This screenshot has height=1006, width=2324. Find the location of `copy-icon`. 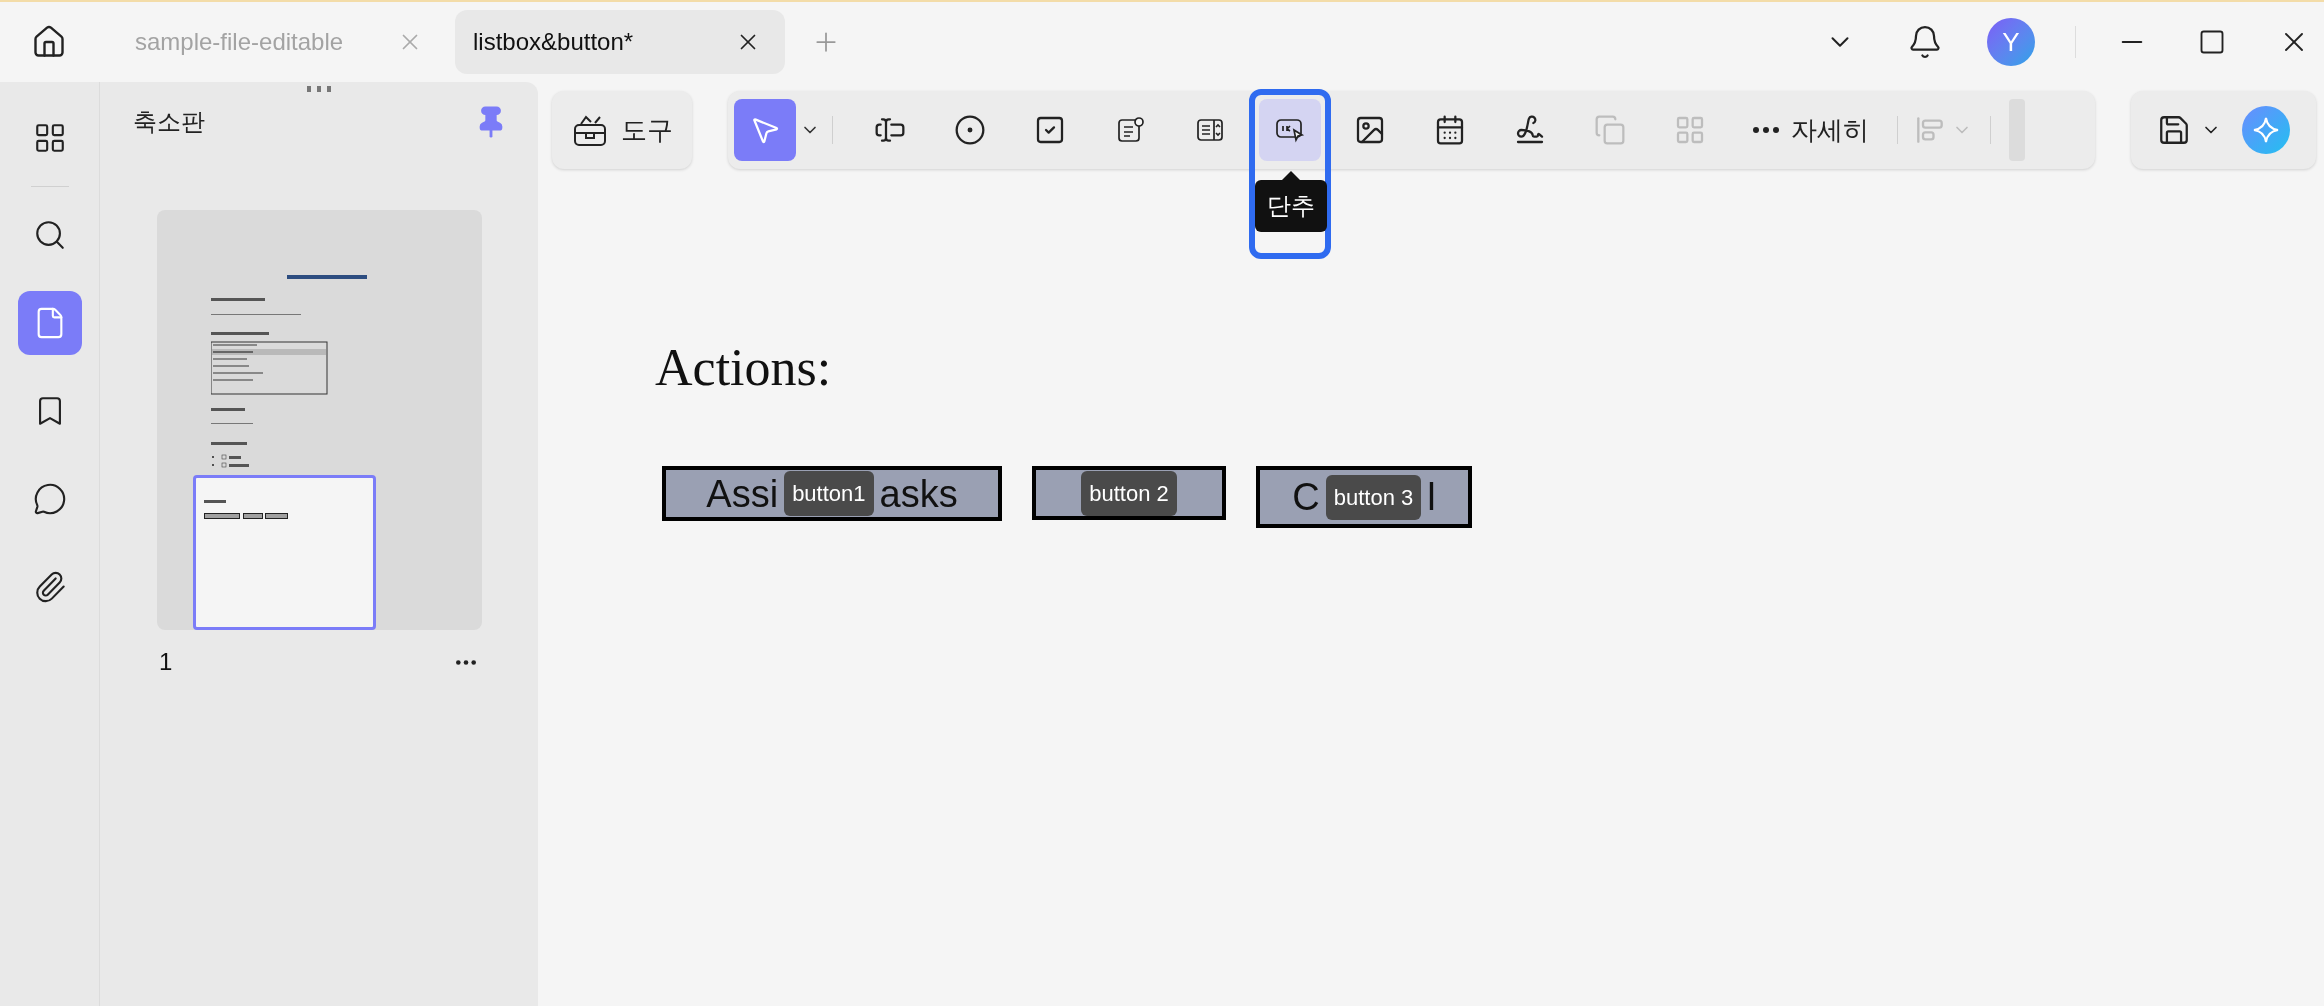

copy-icon is located at coordinates (1610, 130).